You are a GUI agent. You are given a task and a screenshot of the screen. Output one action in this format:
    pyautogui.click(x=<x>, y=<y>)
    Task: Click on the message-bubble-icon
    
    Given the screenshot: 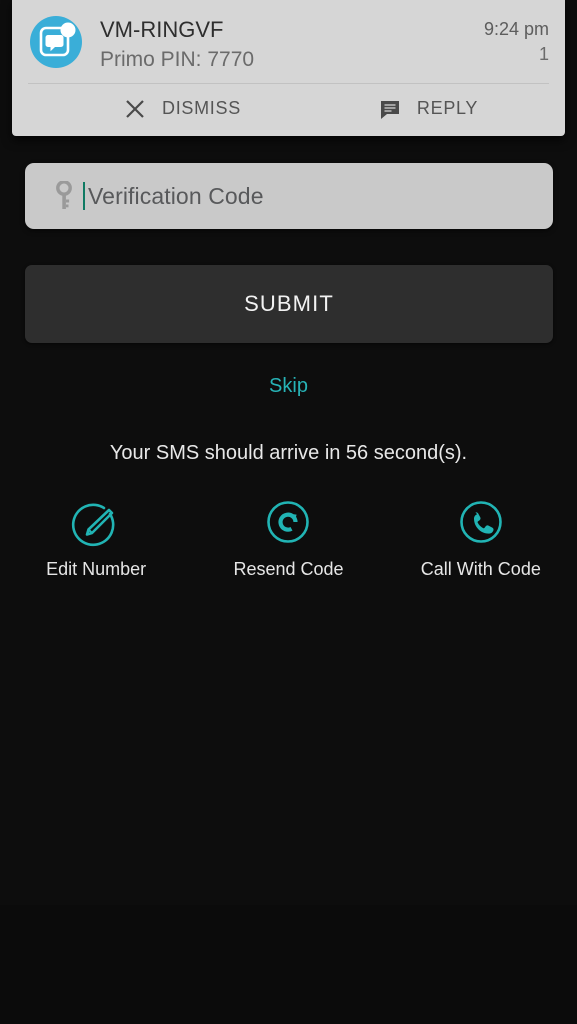 What is the action you would take?
    pyautogui.click(x=56, y=42)
    